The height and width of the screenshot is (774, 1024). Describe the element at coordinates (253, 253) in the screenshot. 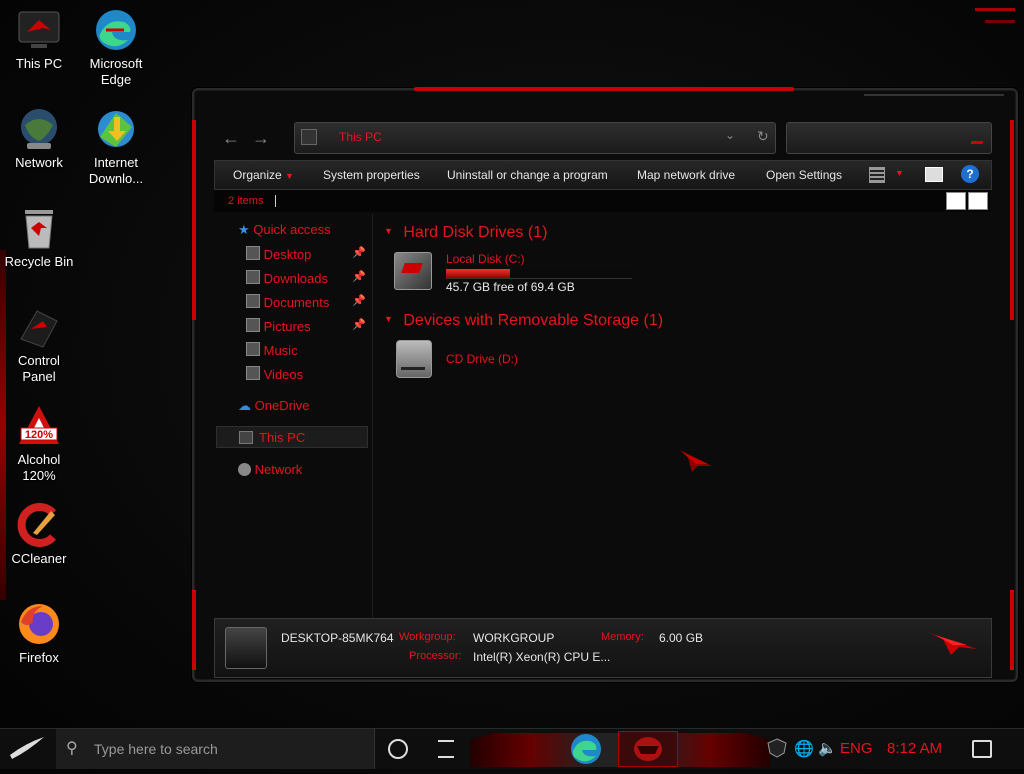

I see `desktop-folder-icon` at that location.